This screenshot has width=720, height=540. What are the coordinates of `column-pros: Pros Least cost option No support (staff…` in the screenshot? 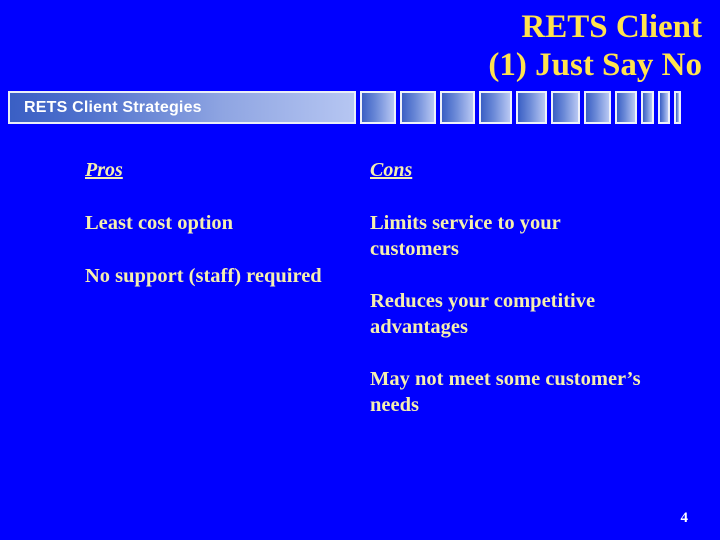 It's located at (210, 223).